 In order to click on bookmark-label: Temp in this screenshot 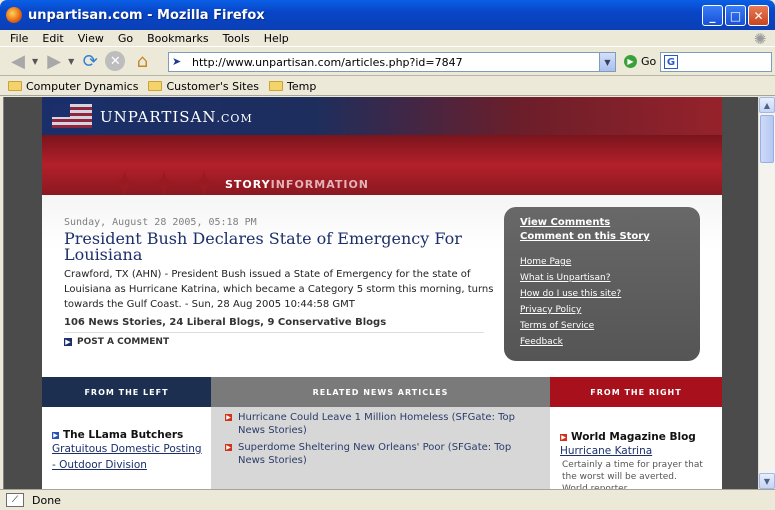, I will do `click(301, 86)`.